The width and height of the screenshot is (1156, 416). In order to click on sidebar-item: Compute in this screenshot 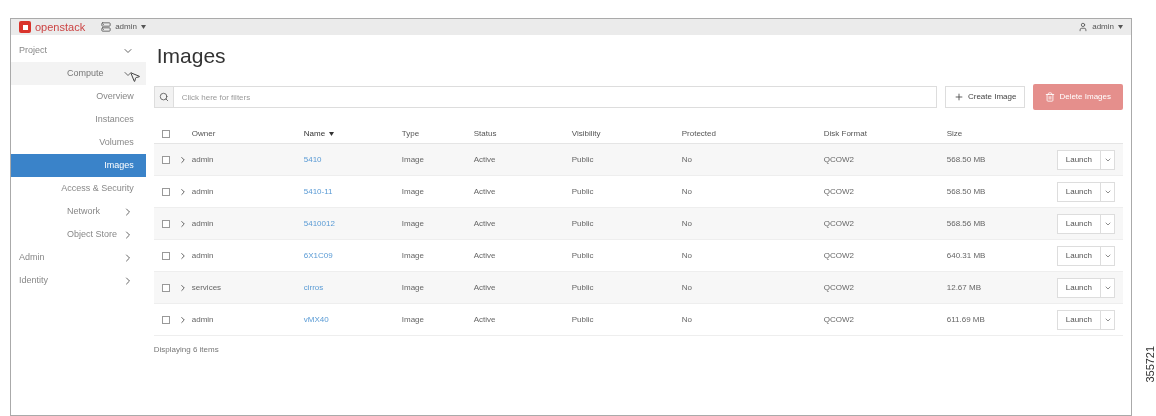, I will do `click(78, 73)`.